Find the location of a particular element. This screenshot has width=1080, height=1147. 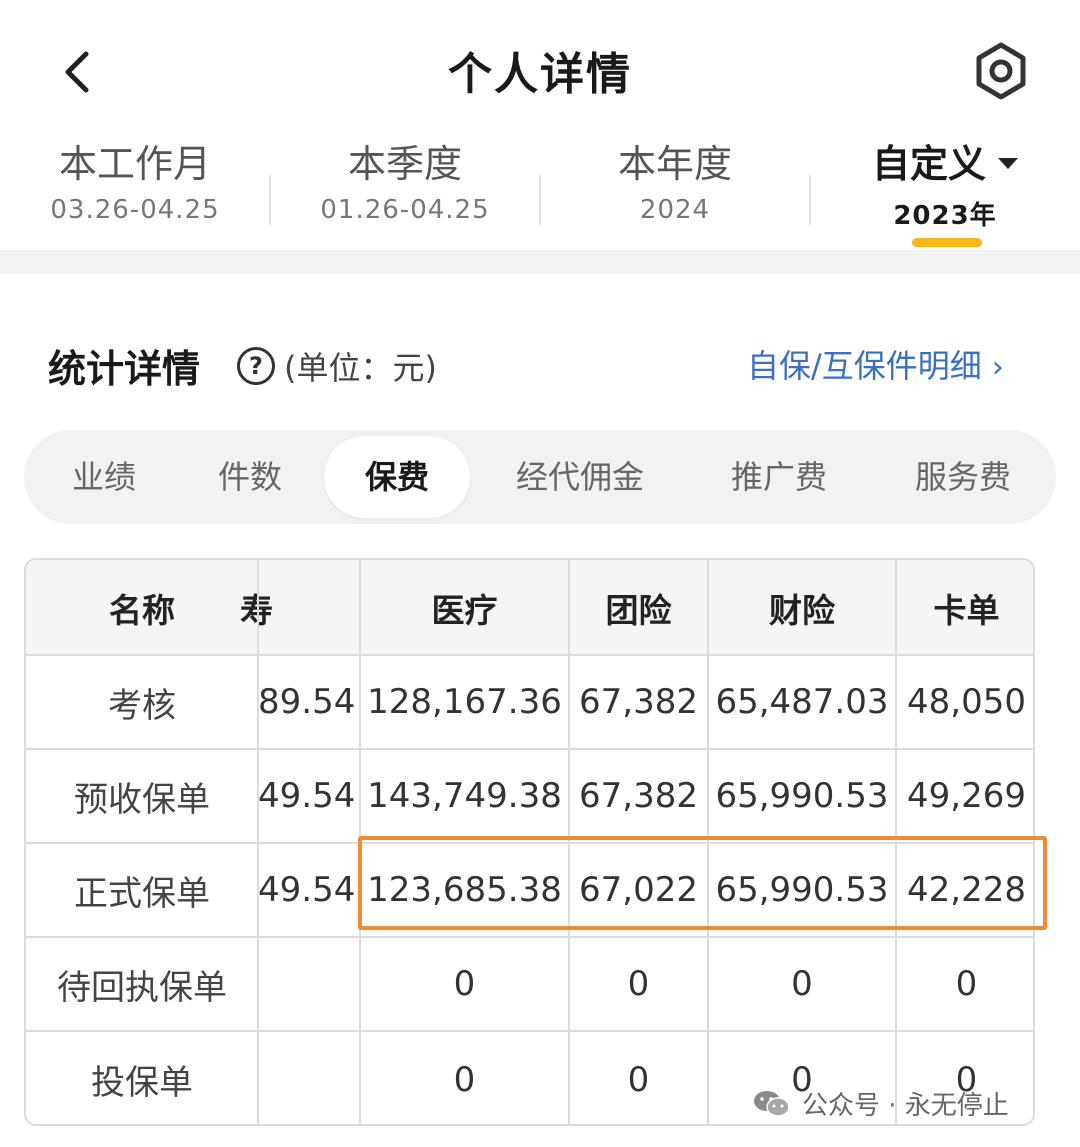

tab-label: 本季度 is located at coordinates (404, 164).